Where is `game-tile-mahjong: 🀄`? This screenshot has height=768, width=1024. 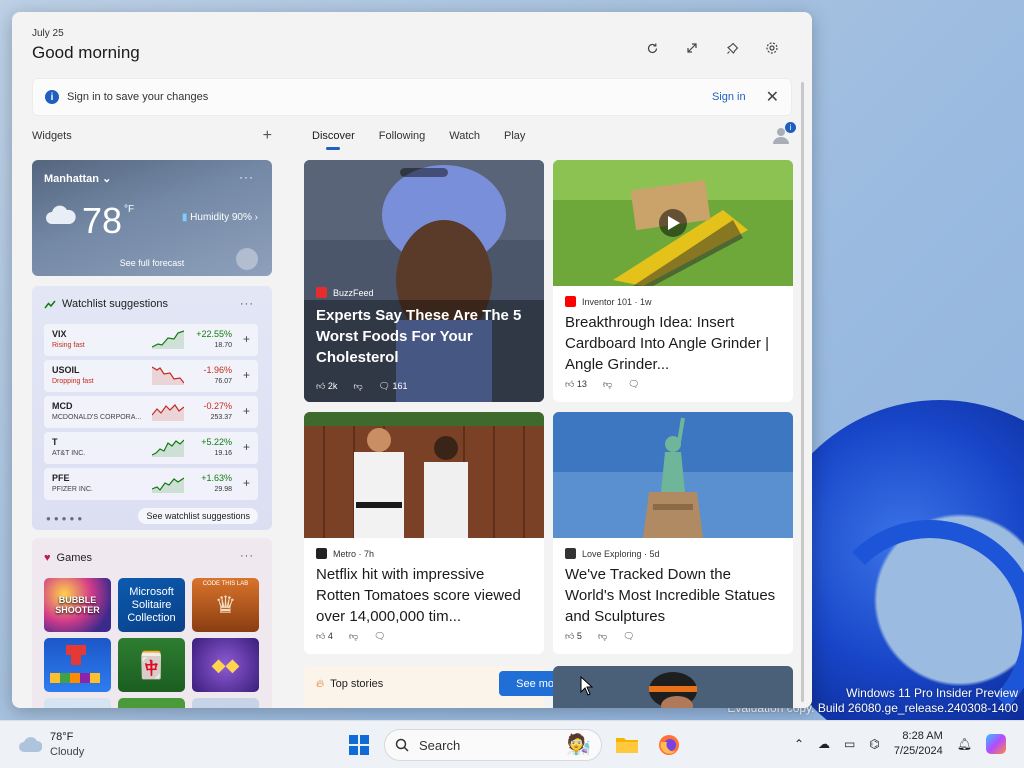 game-tile-mahjong: 🀄 is located at coordinates (151, 665).